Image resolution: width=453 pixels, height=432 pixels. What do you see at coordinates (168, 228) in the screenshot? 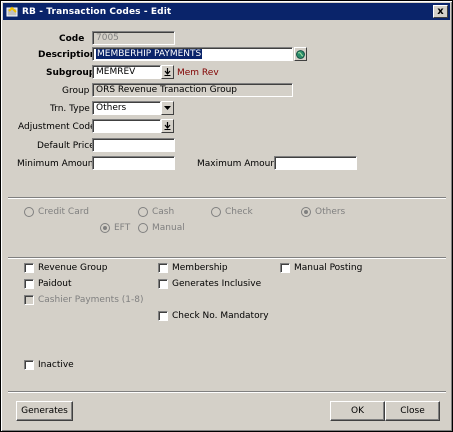
I see `radio-manual-label: Manual` at bounding box center [168, 228].